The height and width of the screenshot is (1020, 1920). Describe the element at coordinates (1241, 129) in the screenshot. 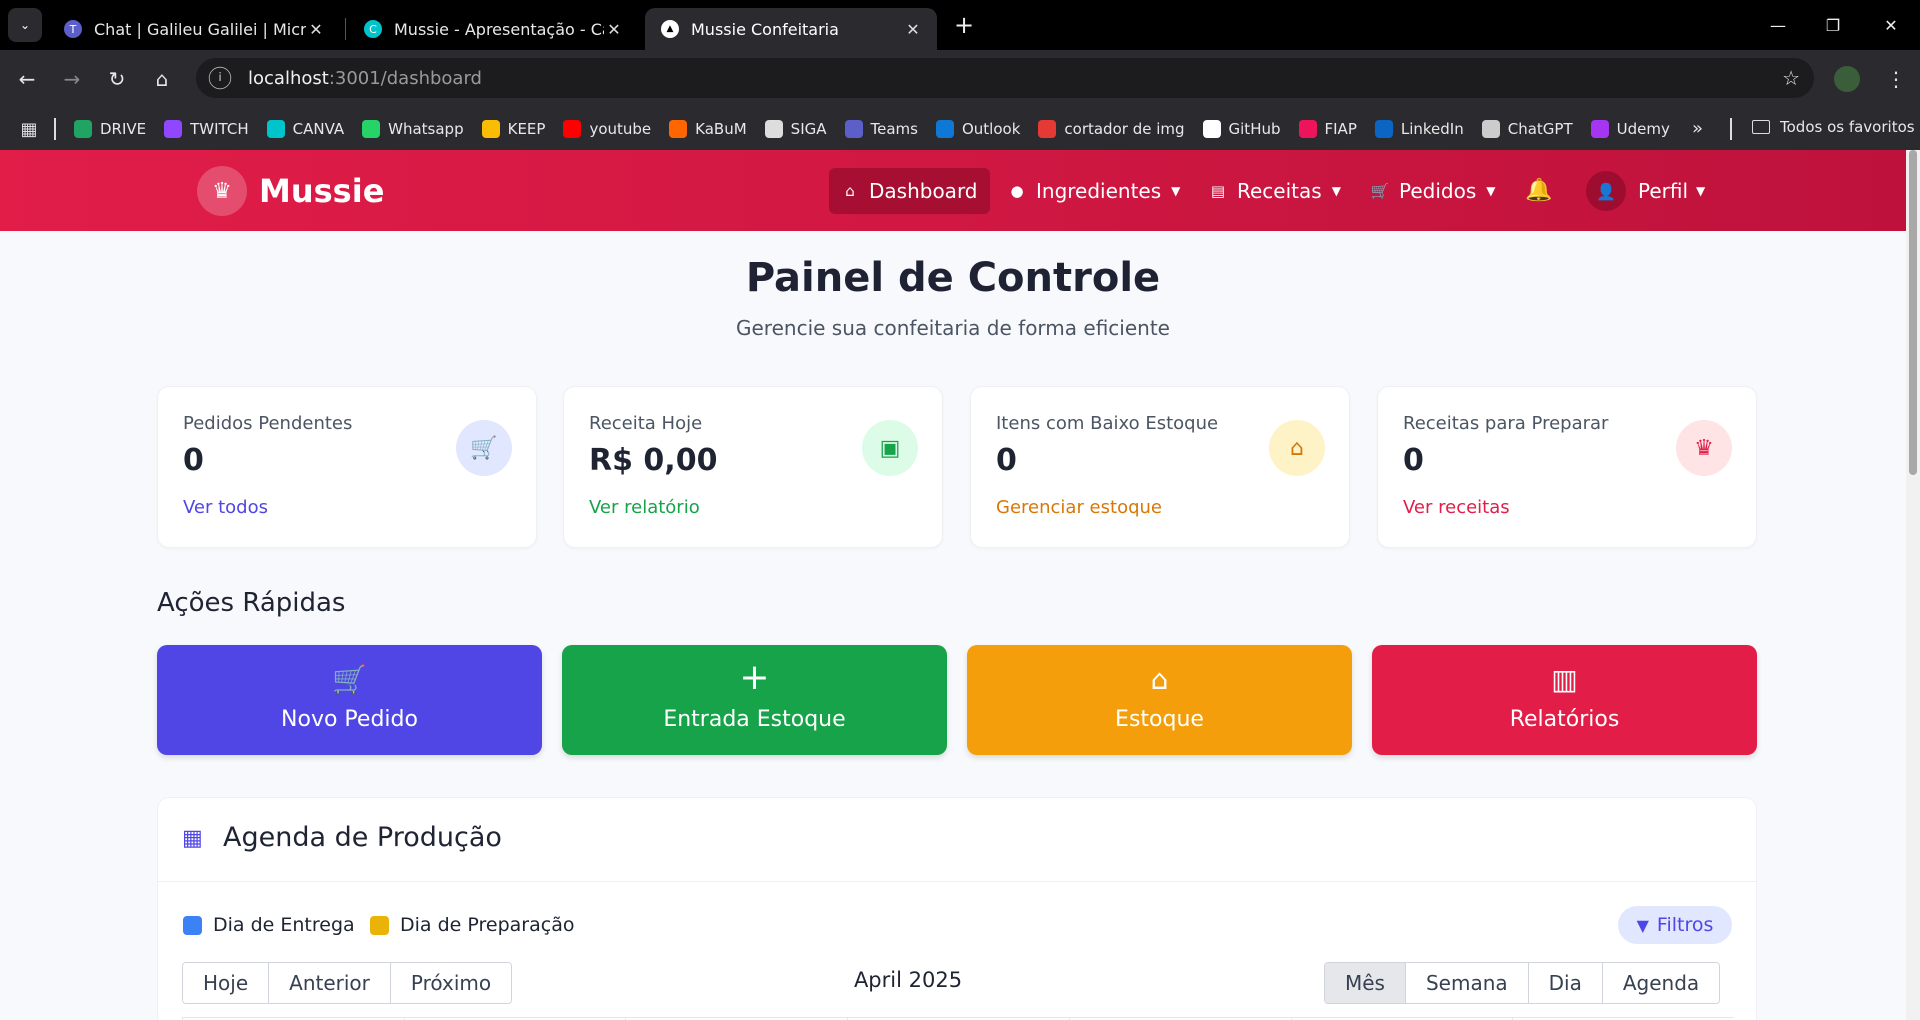

I see `bookmark-item: GitHub` at that location.